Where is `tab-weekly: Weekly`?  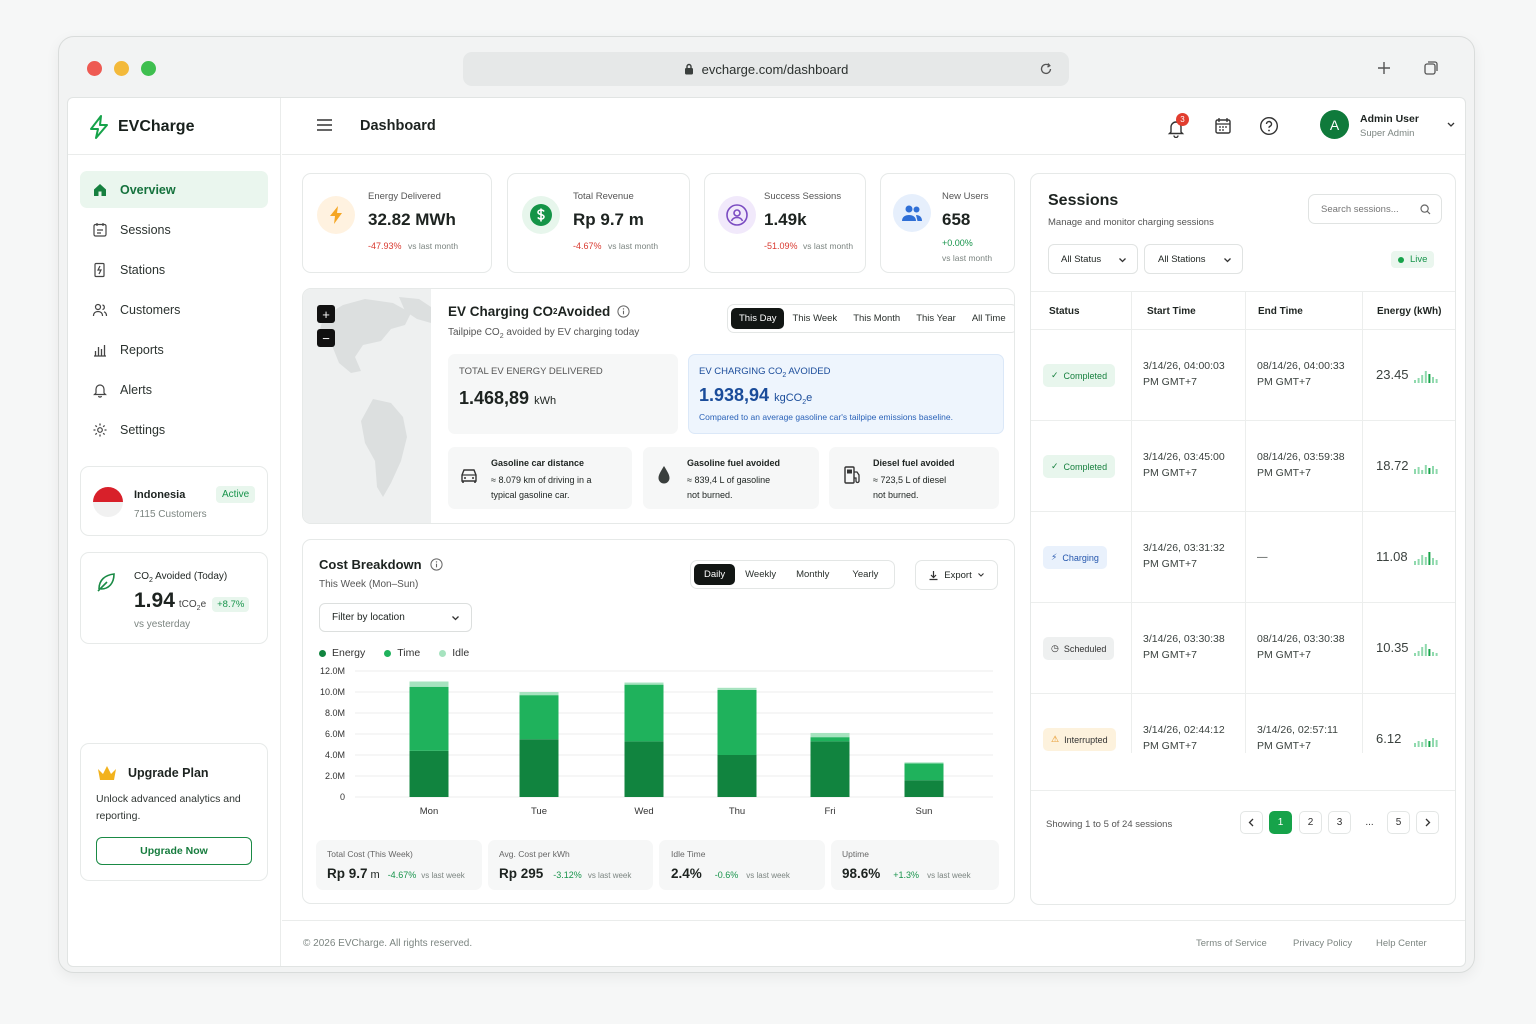
tab-weekly: Weekly is located at coordinates (760, 574).